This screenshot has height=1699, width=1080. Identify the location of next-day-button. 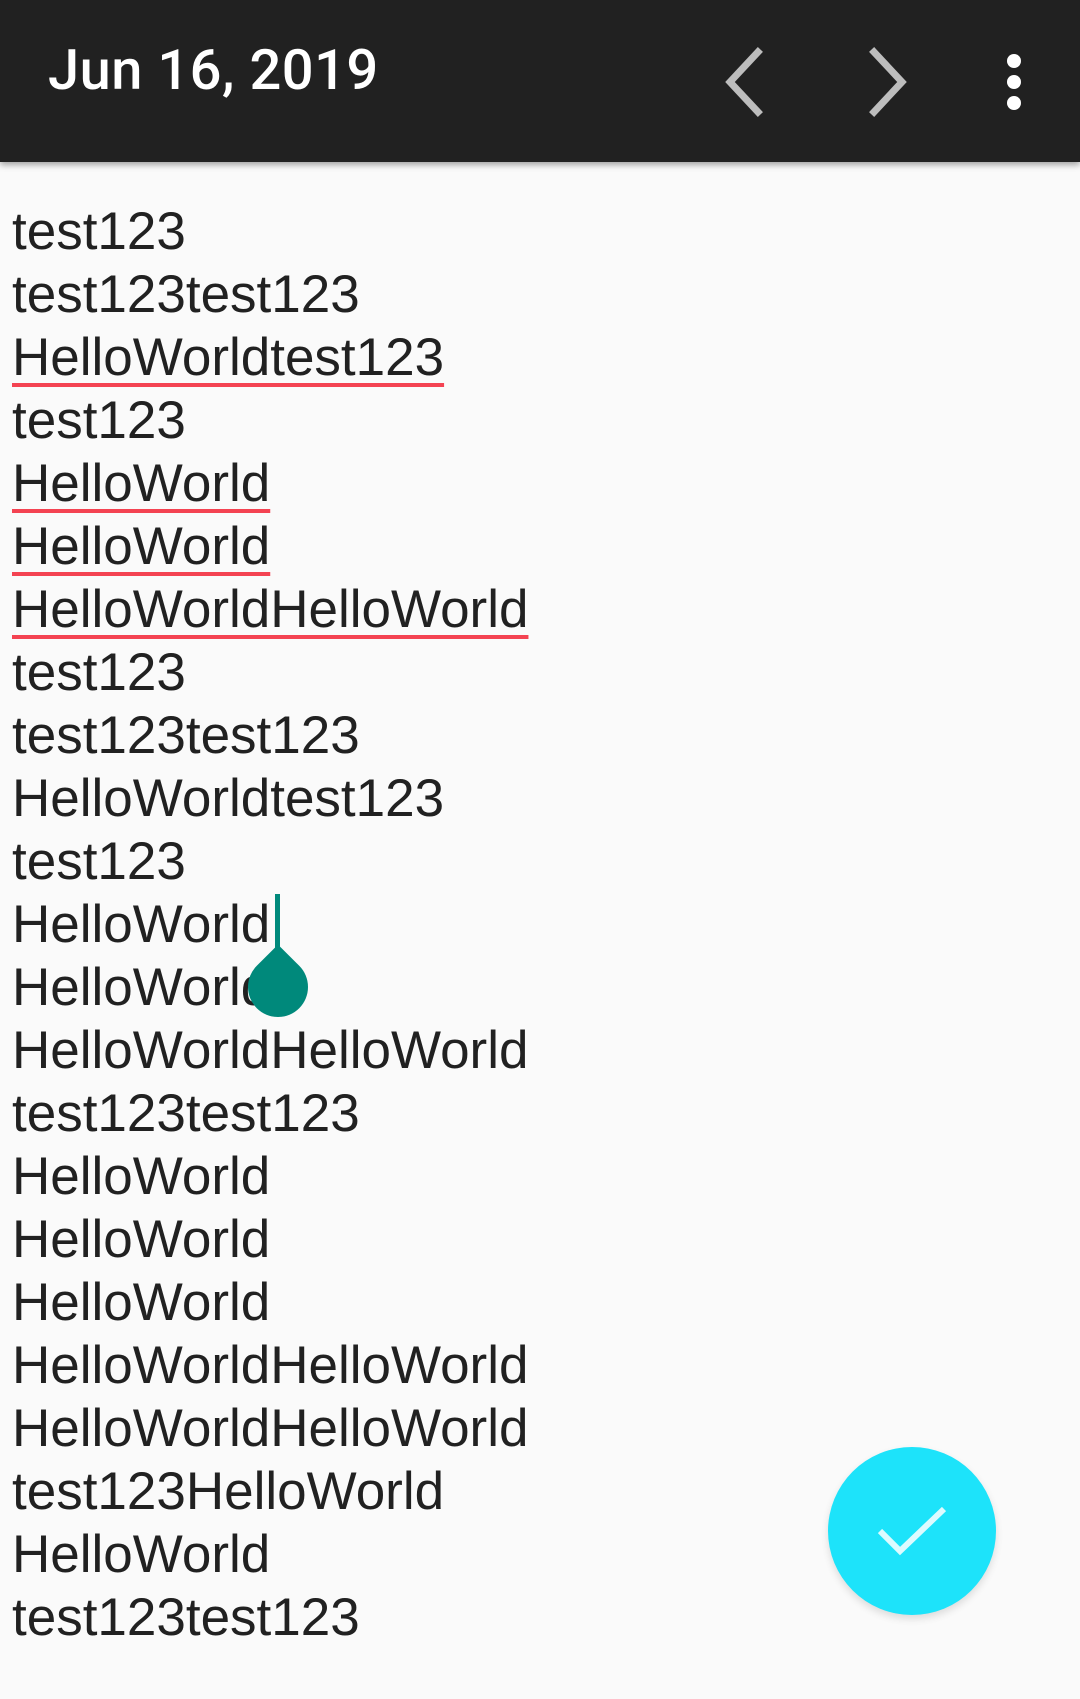
(888, 82).